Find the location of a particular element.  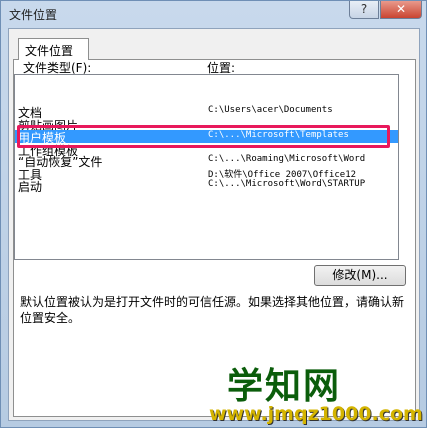

tab-file-locations: 文件位置 is located at coordinates (53, 49).